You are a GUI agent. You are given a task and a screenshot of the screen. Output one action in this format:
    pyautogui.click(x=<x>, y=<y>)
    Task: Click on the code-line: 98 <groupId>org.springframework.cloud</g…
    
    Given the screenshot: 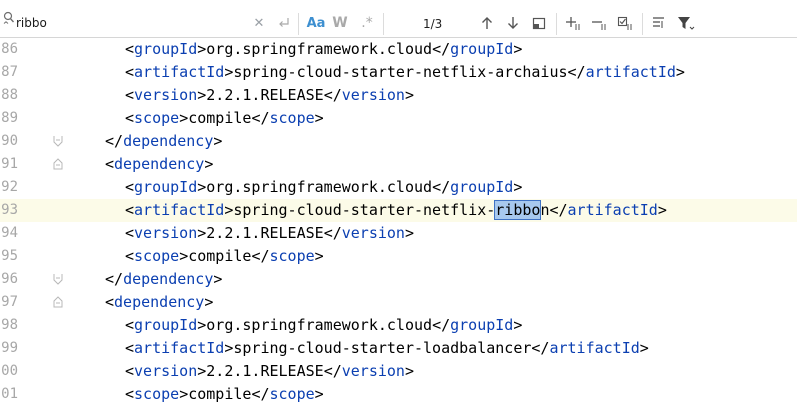 What is the action you would take?
    pyautogui.click(x=398, y=325)
    